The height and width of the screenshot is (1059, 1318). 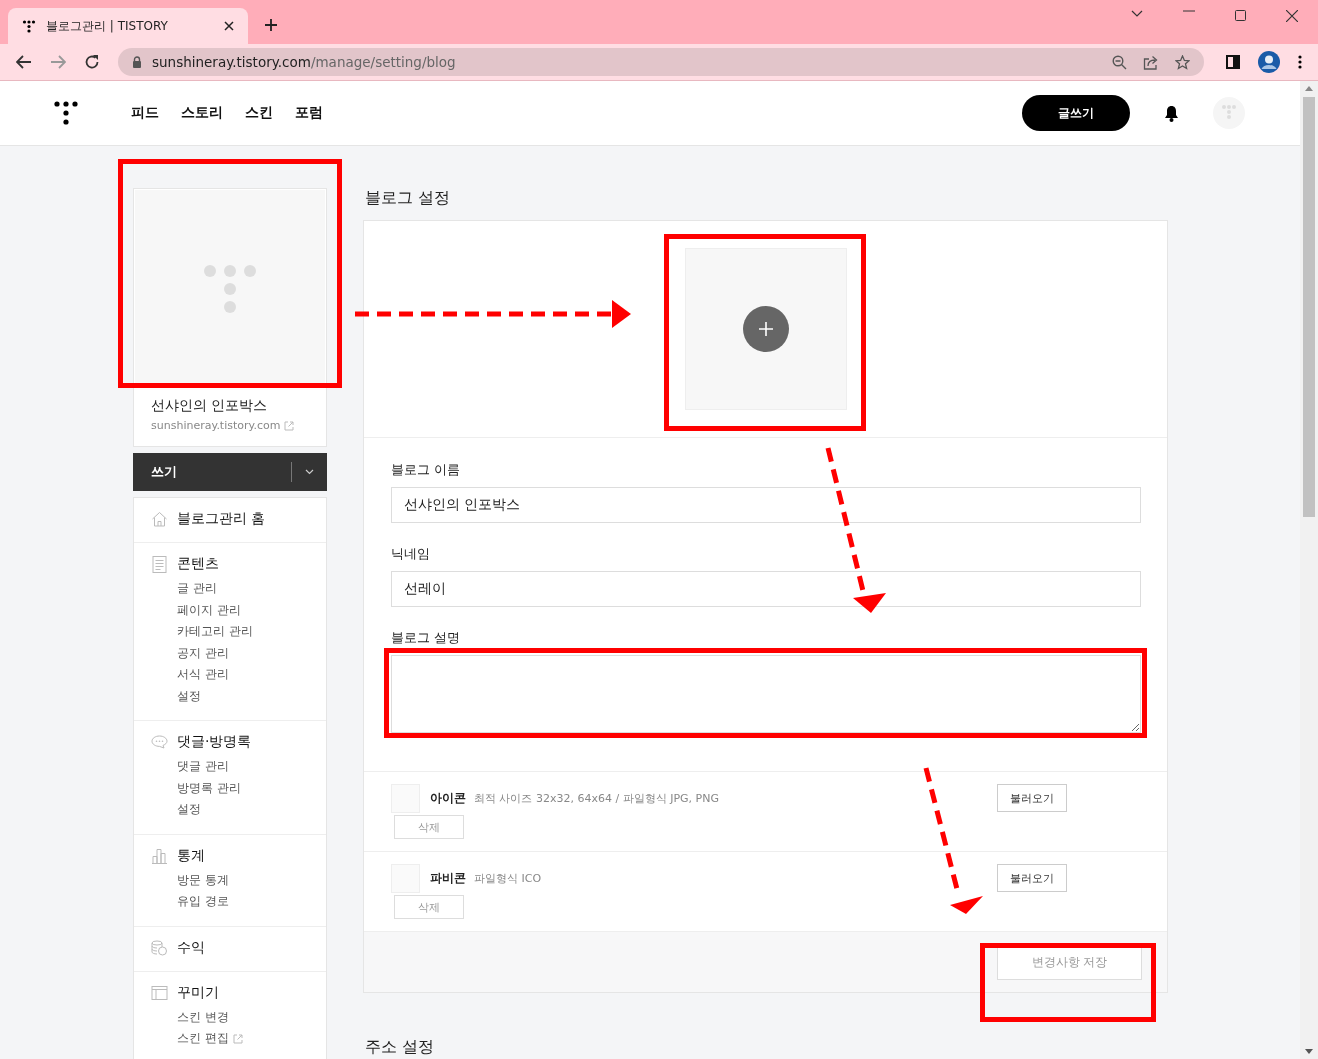 I want to click on zoom-out-icon, so click(x=1119, y=62).